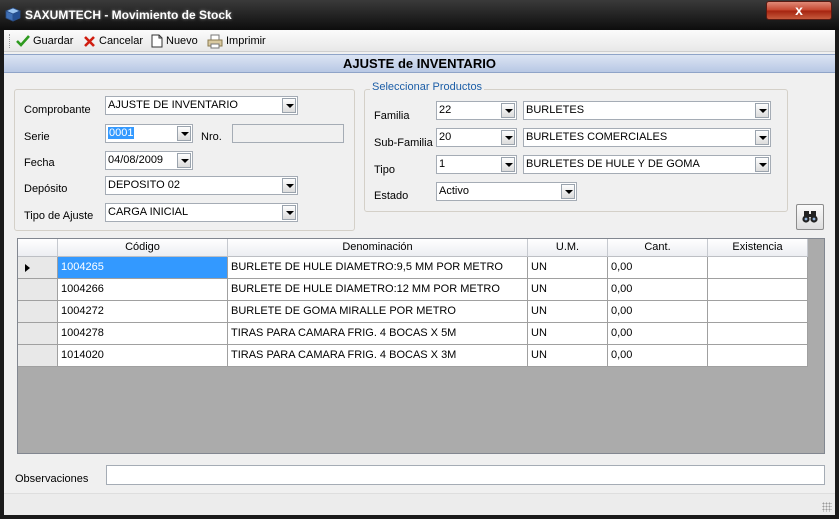 Image resolution: width=839 pixels, height=519 pixels. Describe the element at coordinates (445, 110) in the screenshot. I see `familia-code: 22` at that location.